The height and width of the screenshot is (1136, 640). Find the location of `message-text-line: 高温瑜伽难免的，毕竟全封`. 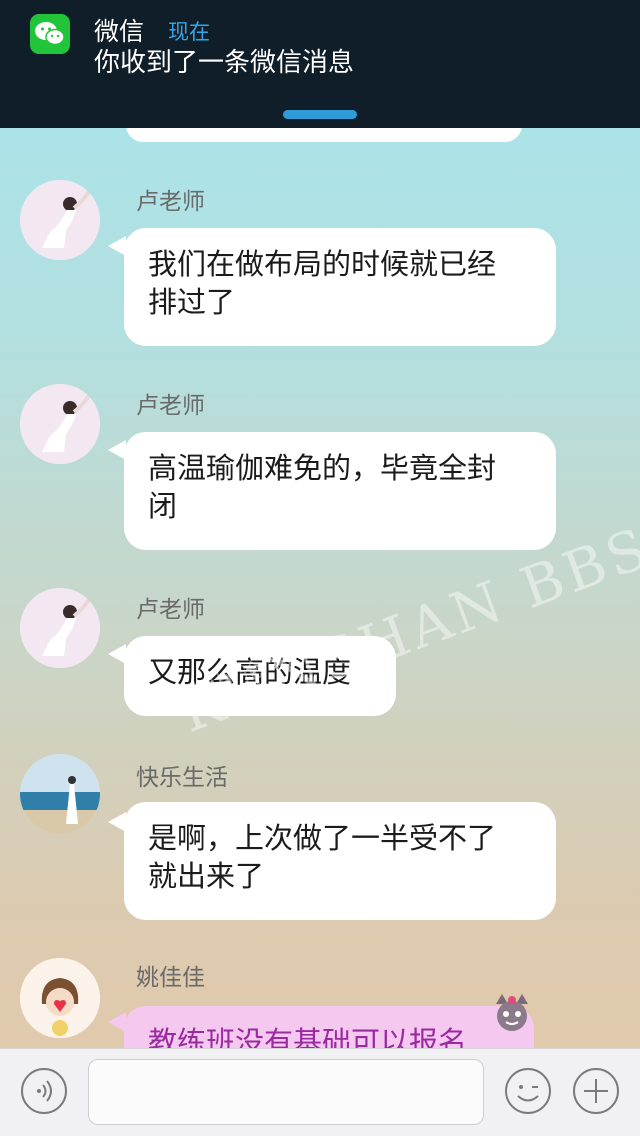

message-text-line: 高温瑜伽难免的，毕竟全封 is located at coordinates (322, 468).